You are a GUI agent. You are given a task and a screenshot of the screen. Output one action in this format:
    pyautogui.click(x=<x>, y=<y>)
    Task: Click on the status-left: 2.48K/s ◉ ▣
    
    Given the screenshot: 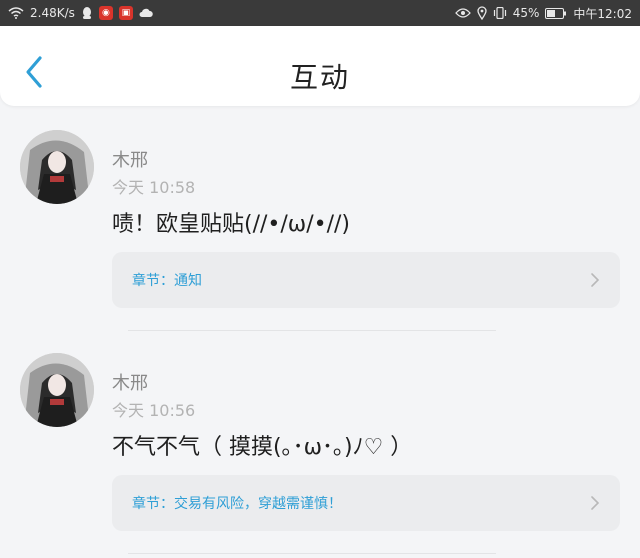 What is the action you would take?
    pyautogui.click(x=80, y=13)
    